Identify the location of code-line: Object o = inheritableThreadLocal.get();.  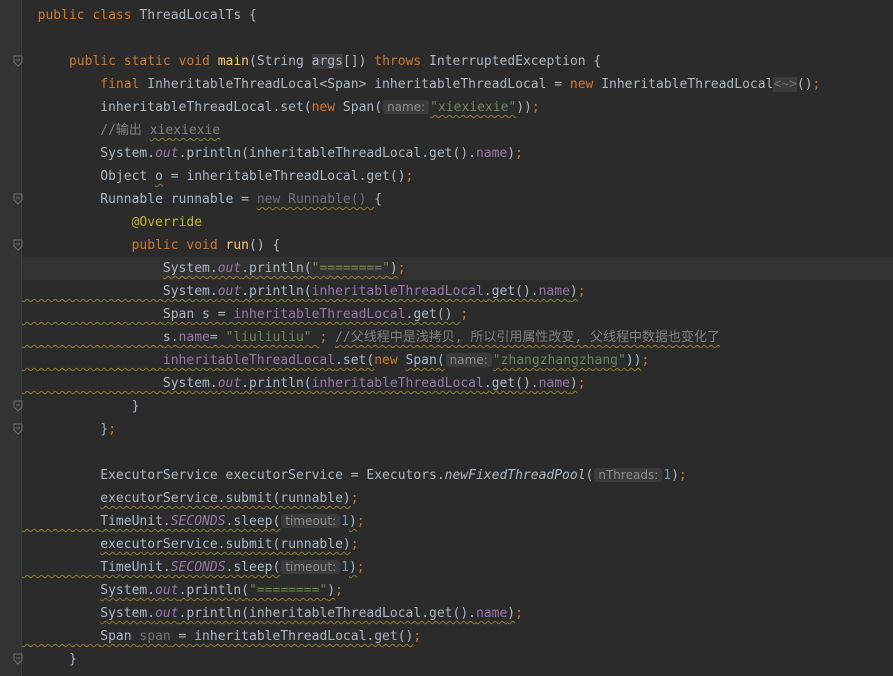
(457, 176).